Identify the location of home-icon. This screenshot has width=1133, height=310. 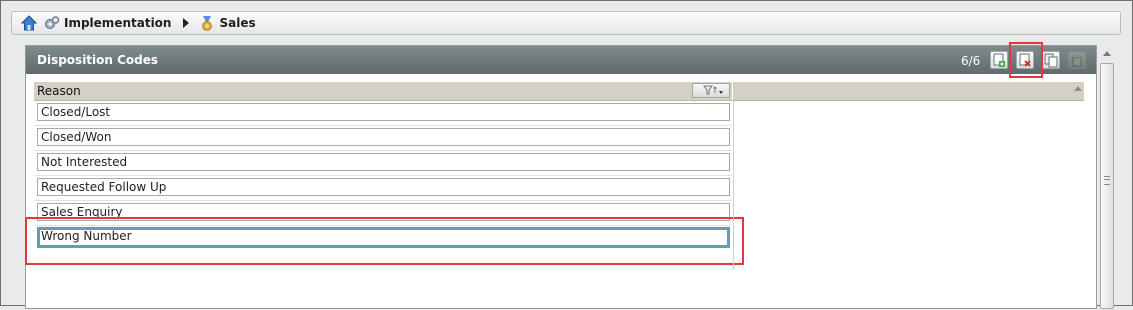
(29, 23).